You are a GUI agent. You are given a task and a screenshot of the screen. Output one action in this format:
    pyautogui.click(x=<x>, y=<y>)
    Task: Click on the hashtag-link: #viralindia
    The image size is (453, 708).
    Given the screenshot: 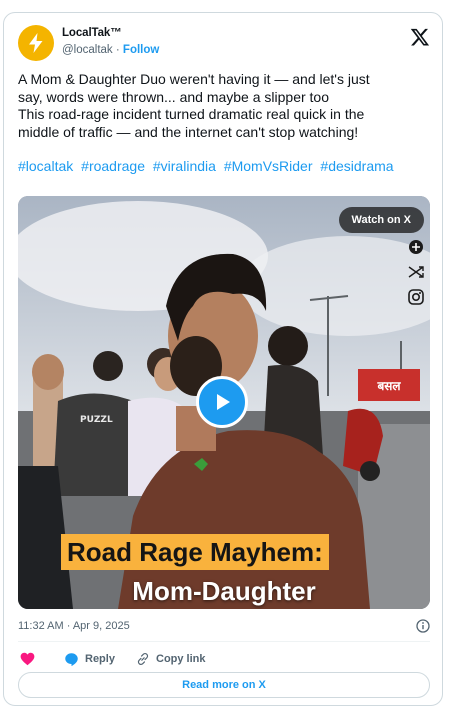 What is the action you would take?
    pyautogui.click(x=184, y=166)
    